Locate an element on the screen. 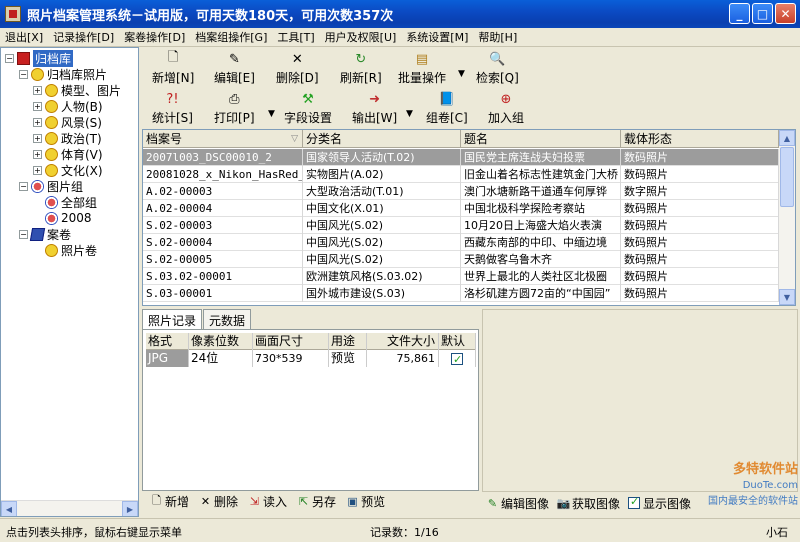  table-row: S.02-00003 中国风光(S.02) 10月20日上海盛大焰火表演 数码照片 is located at coordinates (461, 225).